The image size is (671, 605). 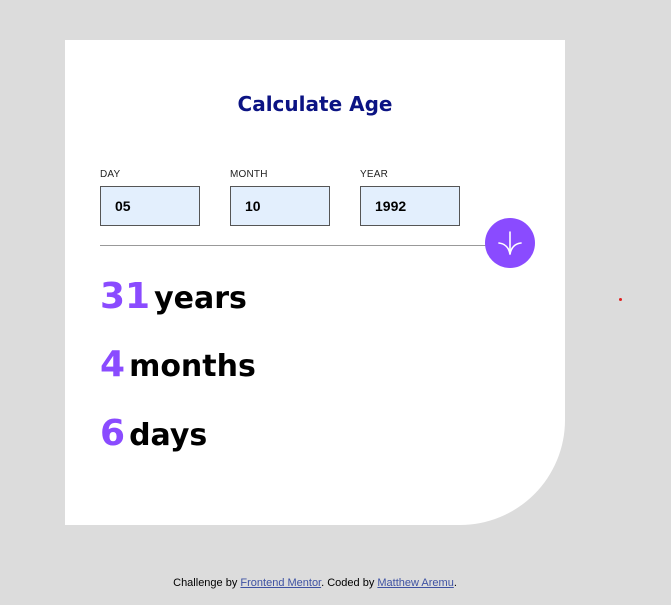 I want to click on month-input, so click(x=280, y=206).